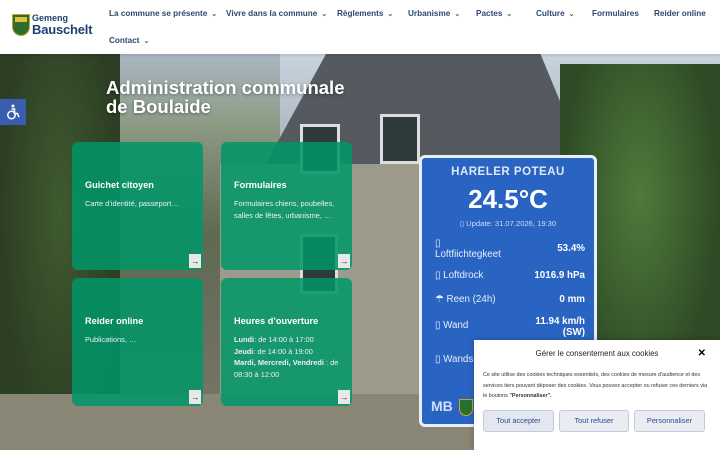  I want to click on page-title: Administration communale de Boulaide, so click(225, 97).